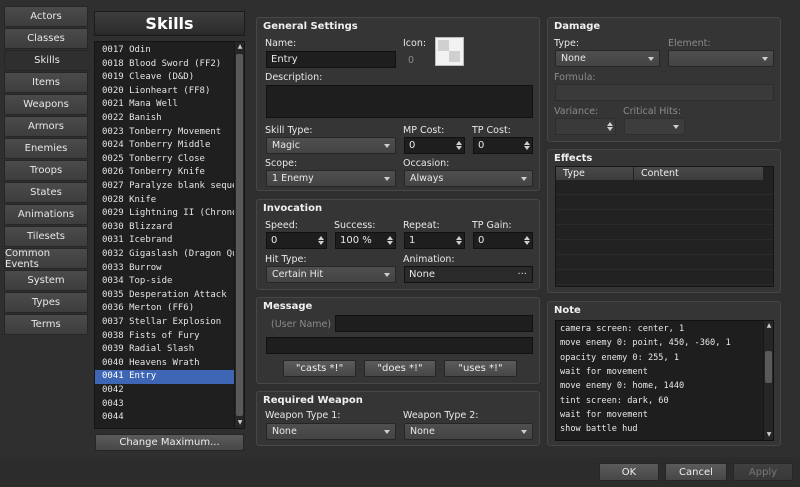 This screenshot has width=800, height=487. I want to click on skill-list-item: 0023 Tonberry Movement, so click(164, 133).